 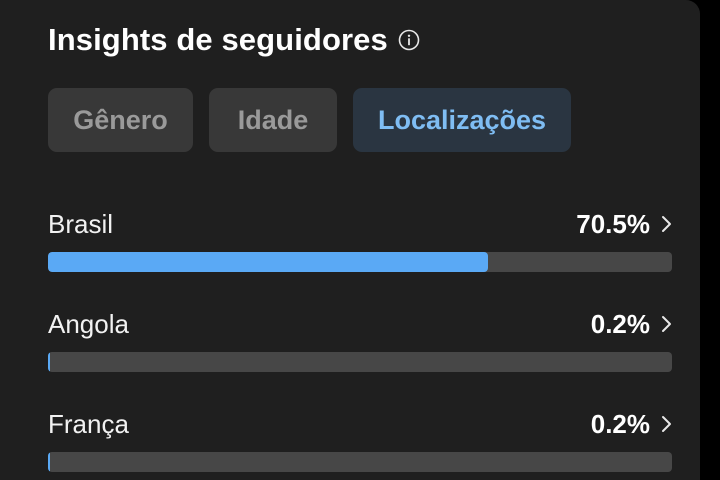 What do you see at coordinates (360, 324) in the screenshot?
I see `location-row-header: Angola 0.2%` at bounding box center [360, 324].